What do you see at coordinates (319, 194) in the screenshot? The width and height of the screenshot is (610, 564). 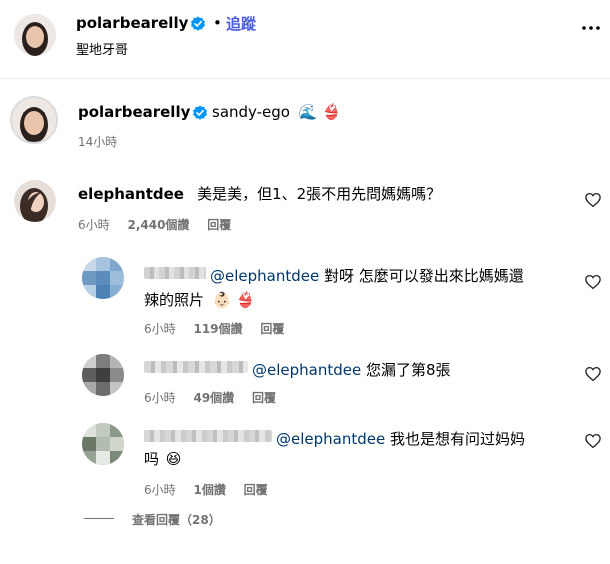 I see `comment-text: 美是美，但1、2張不用先問媽媽嗎？` at bounding box center [319, 194].